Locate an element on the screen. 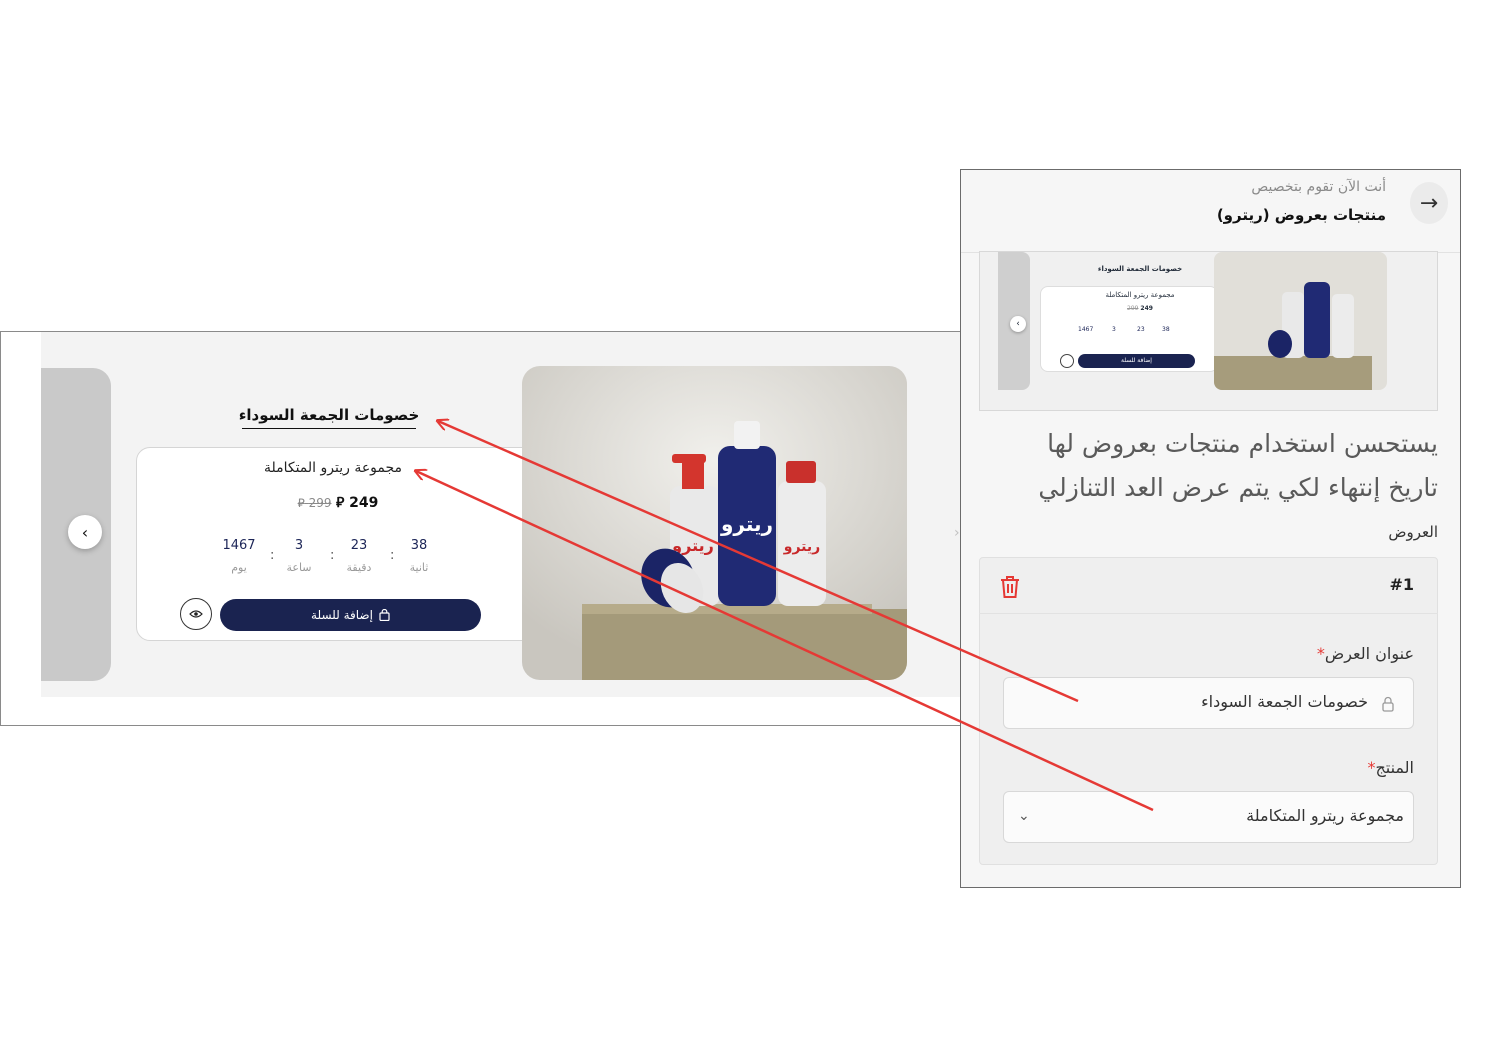  countdown-hours-label: ساعة is located at coordinates (299, 567).